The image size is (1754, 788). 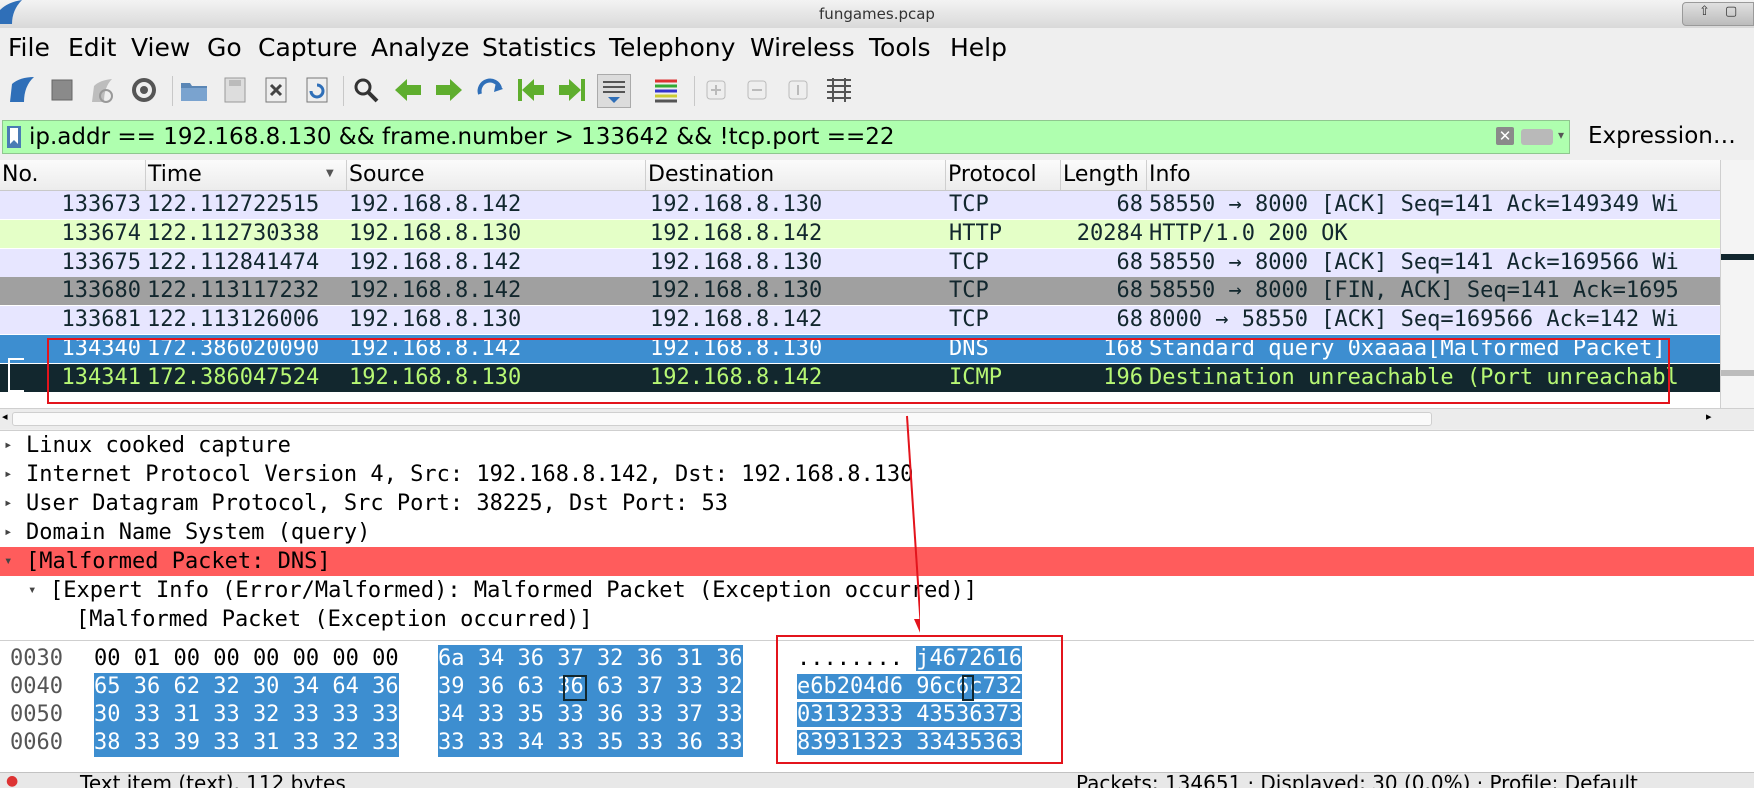 What do you see at coordinates (978, 47) in the screenshot?
I see `menu-help: Help` at bounding box center [978, 47].